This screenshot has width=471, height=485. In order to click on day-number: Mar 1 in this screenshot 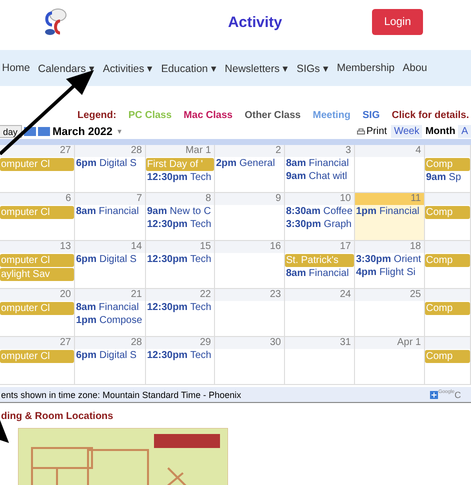, I will do `click(180, 151)`.